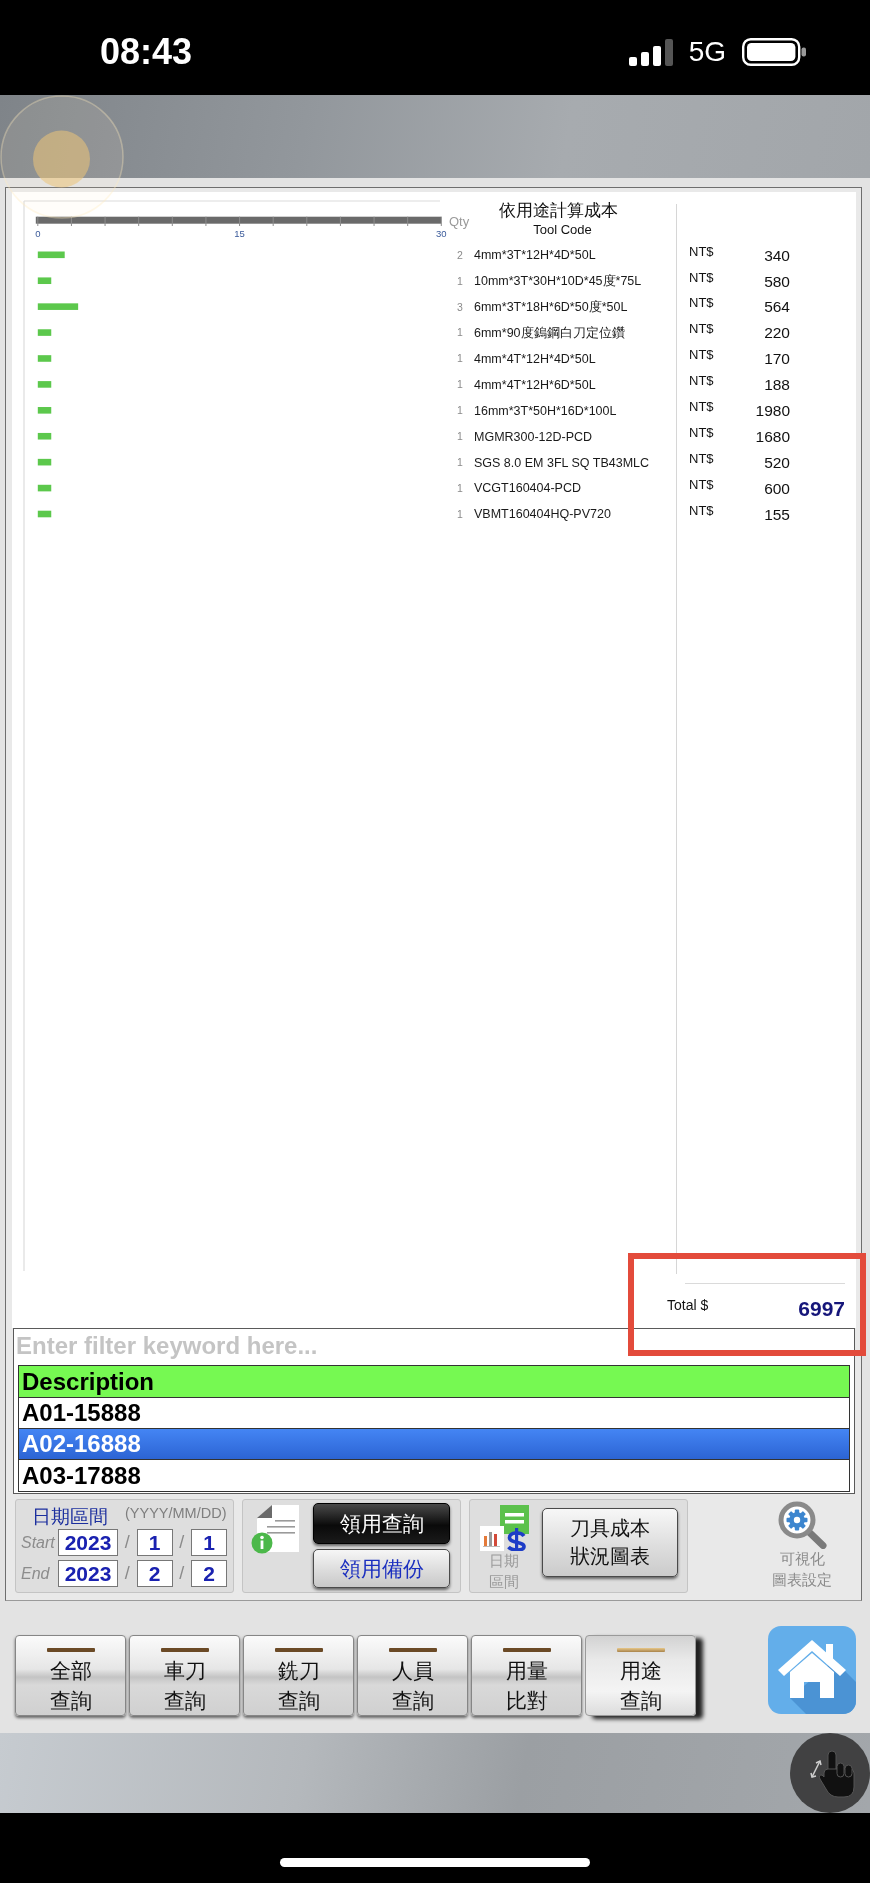  I want to click on status-time: 08:43, so click(146, 52).